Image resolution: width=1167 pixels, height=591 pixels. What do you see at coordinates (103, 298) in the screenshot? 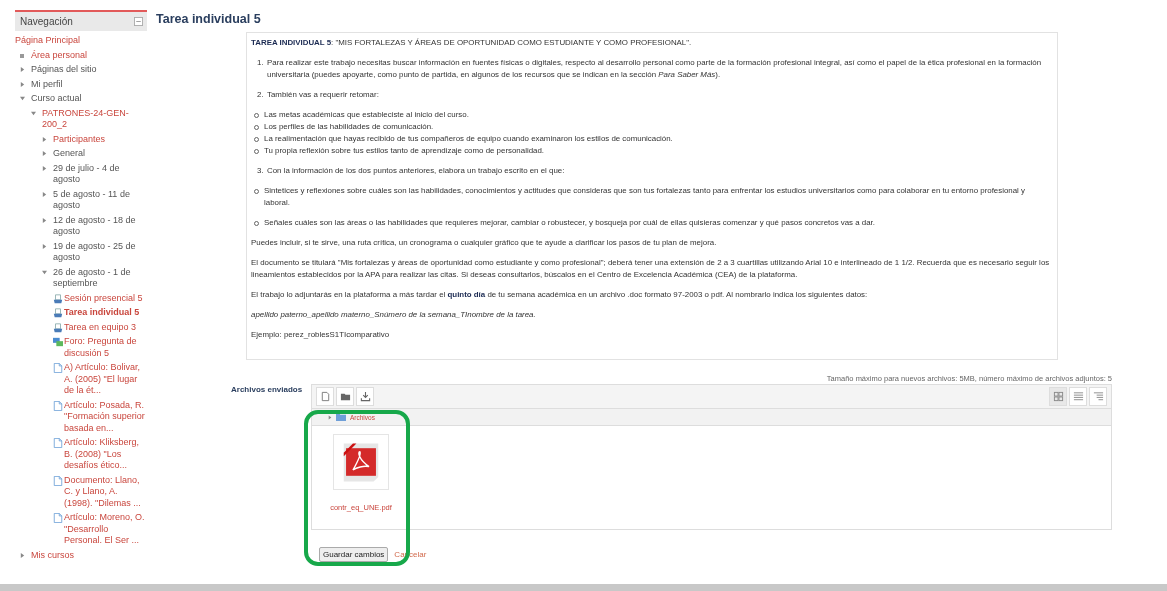
I see `nav-link: Sesión presencial 5` at bounding box center [103, 298].